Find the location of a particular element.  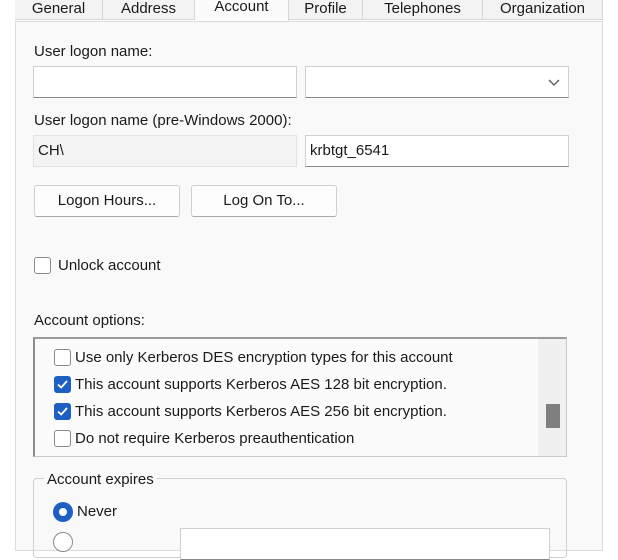

option-des-checkbox is located at coordinates (62, 357).